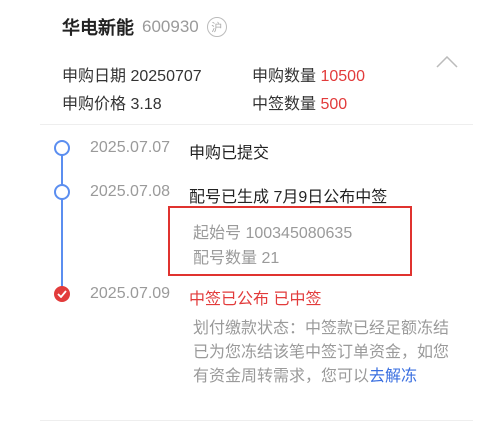 This screenshot has height=426, width=493. Describe the element at coordinates (130, 293) in the screenshot. I see `timeline-date: 2025.07.09` at that location.